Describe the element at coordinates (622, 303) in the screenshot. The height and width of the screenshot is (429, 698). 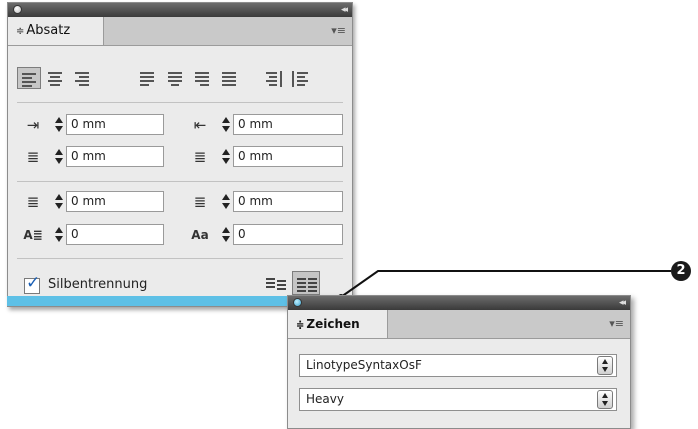
I see `collapse-panel-icon: ◂◂` at that location.